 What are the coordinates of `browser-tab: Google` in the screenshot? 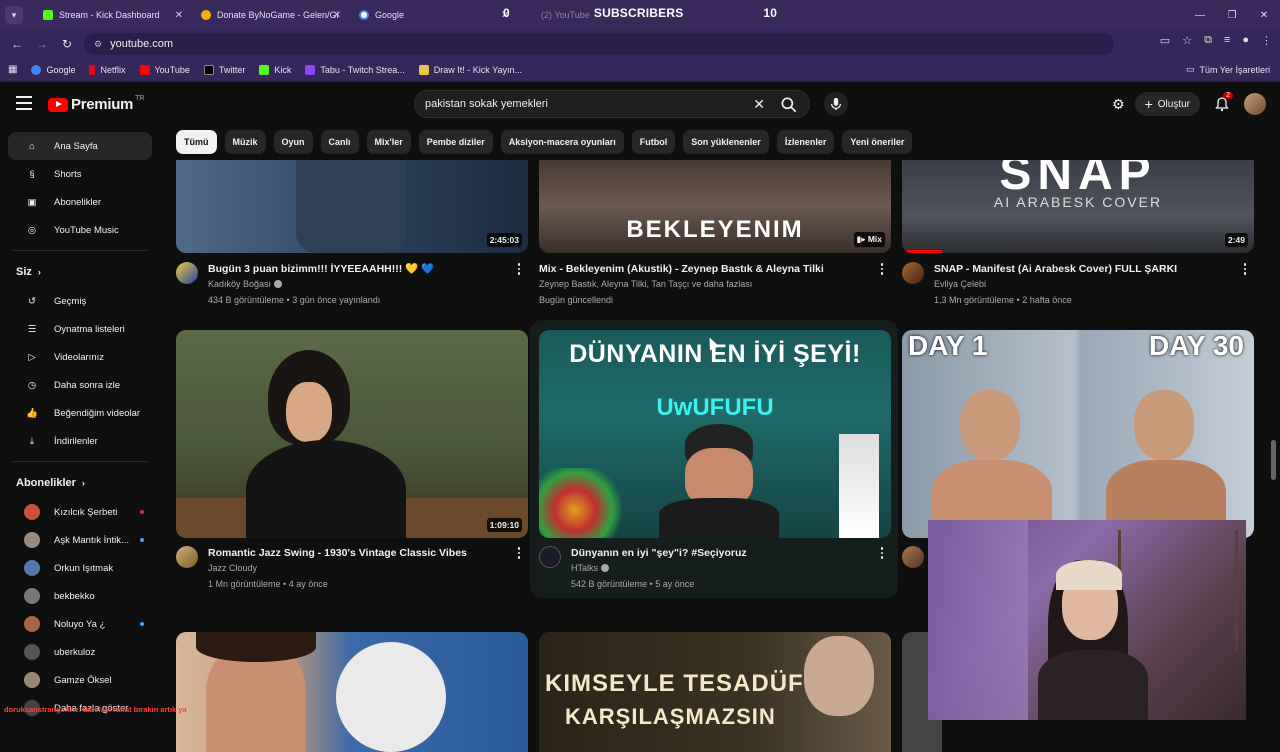 It's located at (428, 15).